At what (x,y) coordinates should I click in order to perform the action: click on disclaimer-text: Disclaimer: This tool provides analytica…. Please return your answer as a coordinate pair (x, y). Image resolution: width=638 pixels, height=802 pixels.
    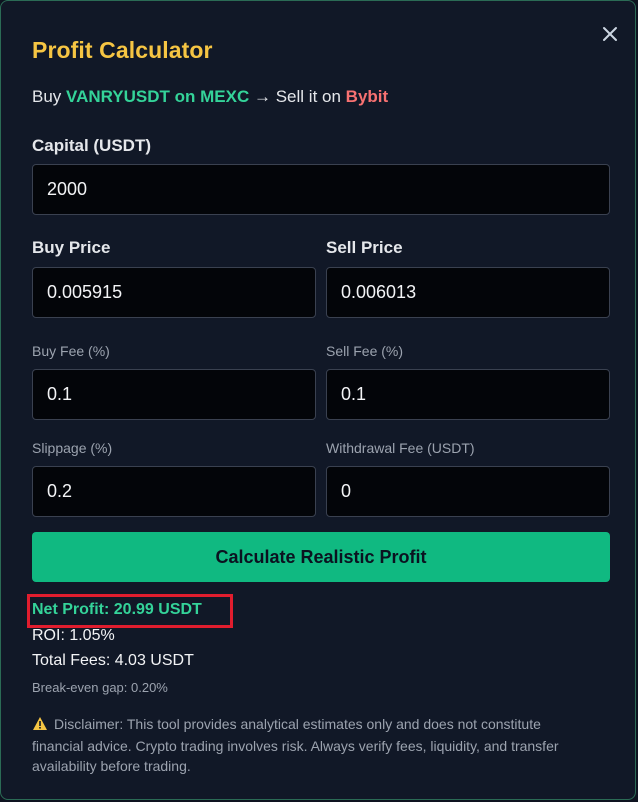
    Looking at the image, I should click on (295, 745).